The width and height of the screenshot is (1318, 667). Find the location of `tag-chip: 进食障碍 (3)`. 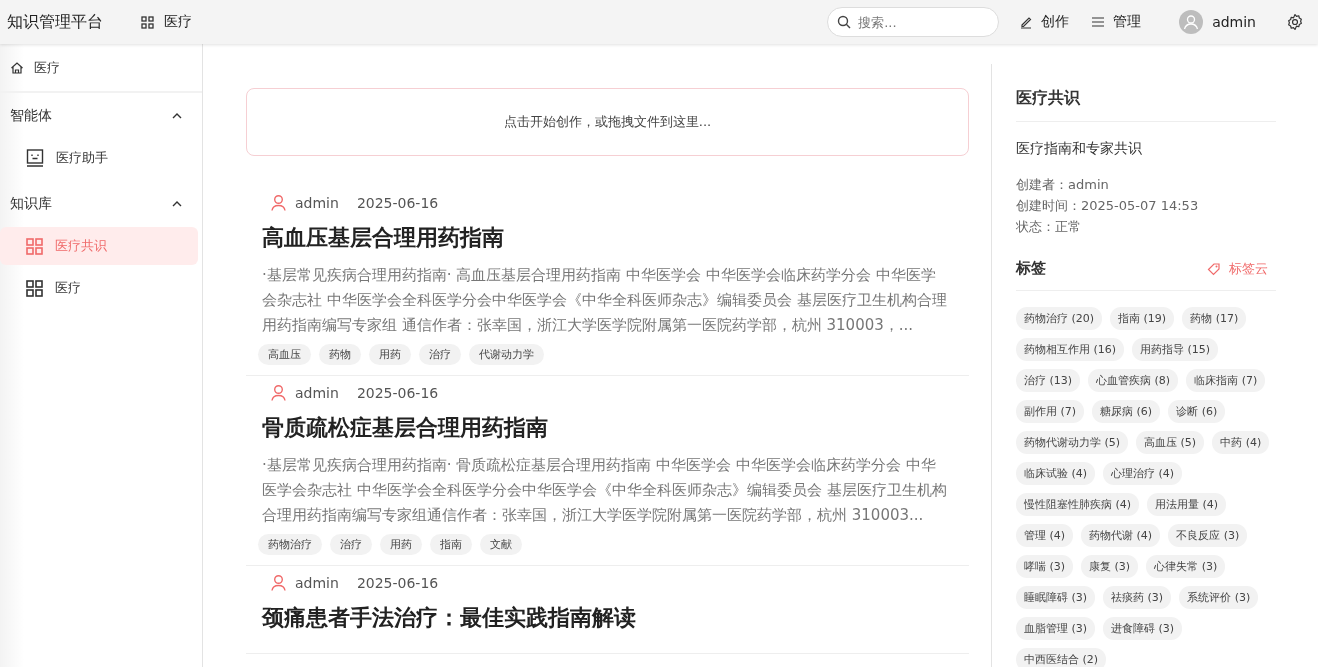

tag-chip: 进食障碍 (3) is located at coordinates (1143, 628).